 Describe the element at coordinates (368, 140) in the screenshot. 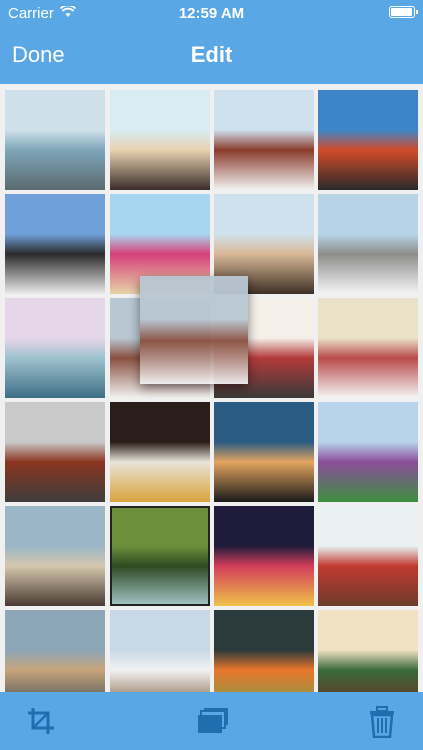

I see `photo-golden-gate` at that location.